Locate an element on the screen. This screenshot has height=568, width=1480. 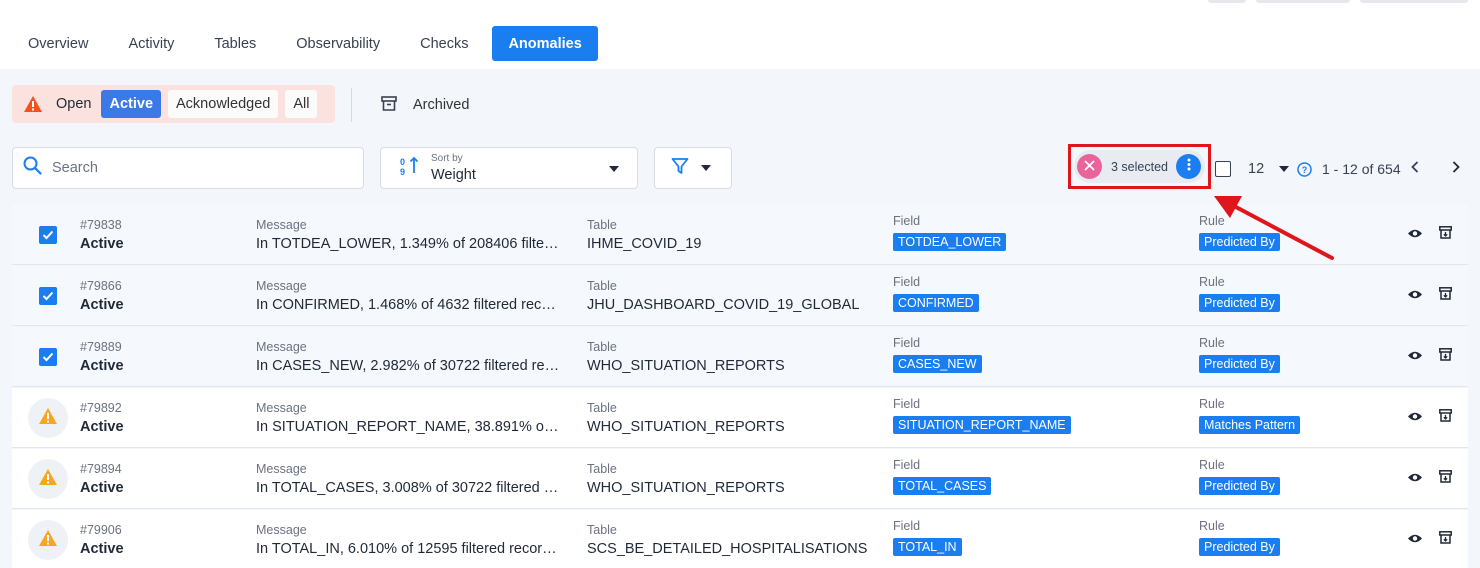
sort-caption: Sort by is located at coordinates (447, 158).